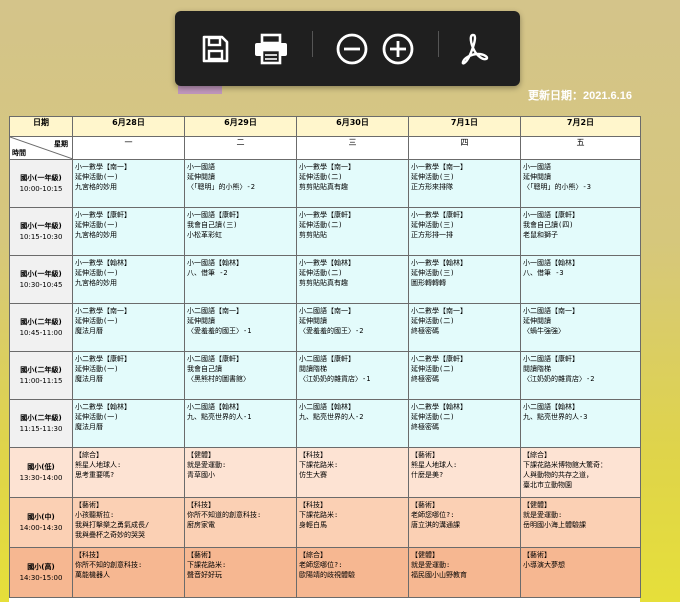 The width and height of the screenshot is (680, 602). Describe the element at coordinates (41, 332) in the screenshot. I see `time-range: 10:45-11:00` at that location.